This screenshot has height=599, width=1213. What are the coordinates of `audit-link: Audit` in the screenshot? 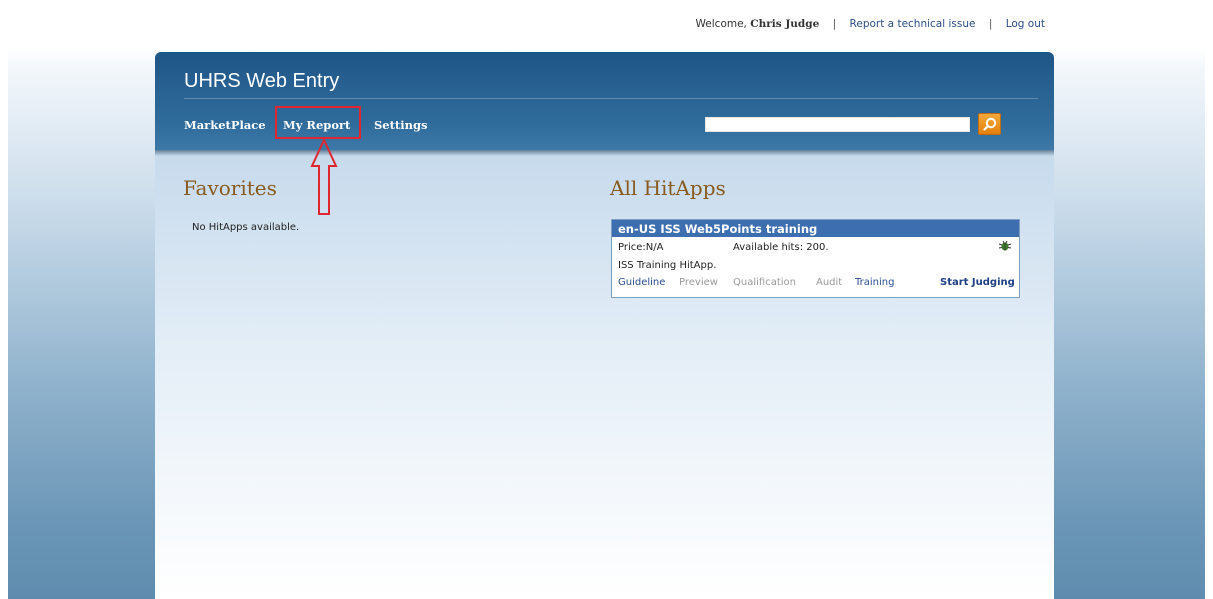 It's located at (829, 282).